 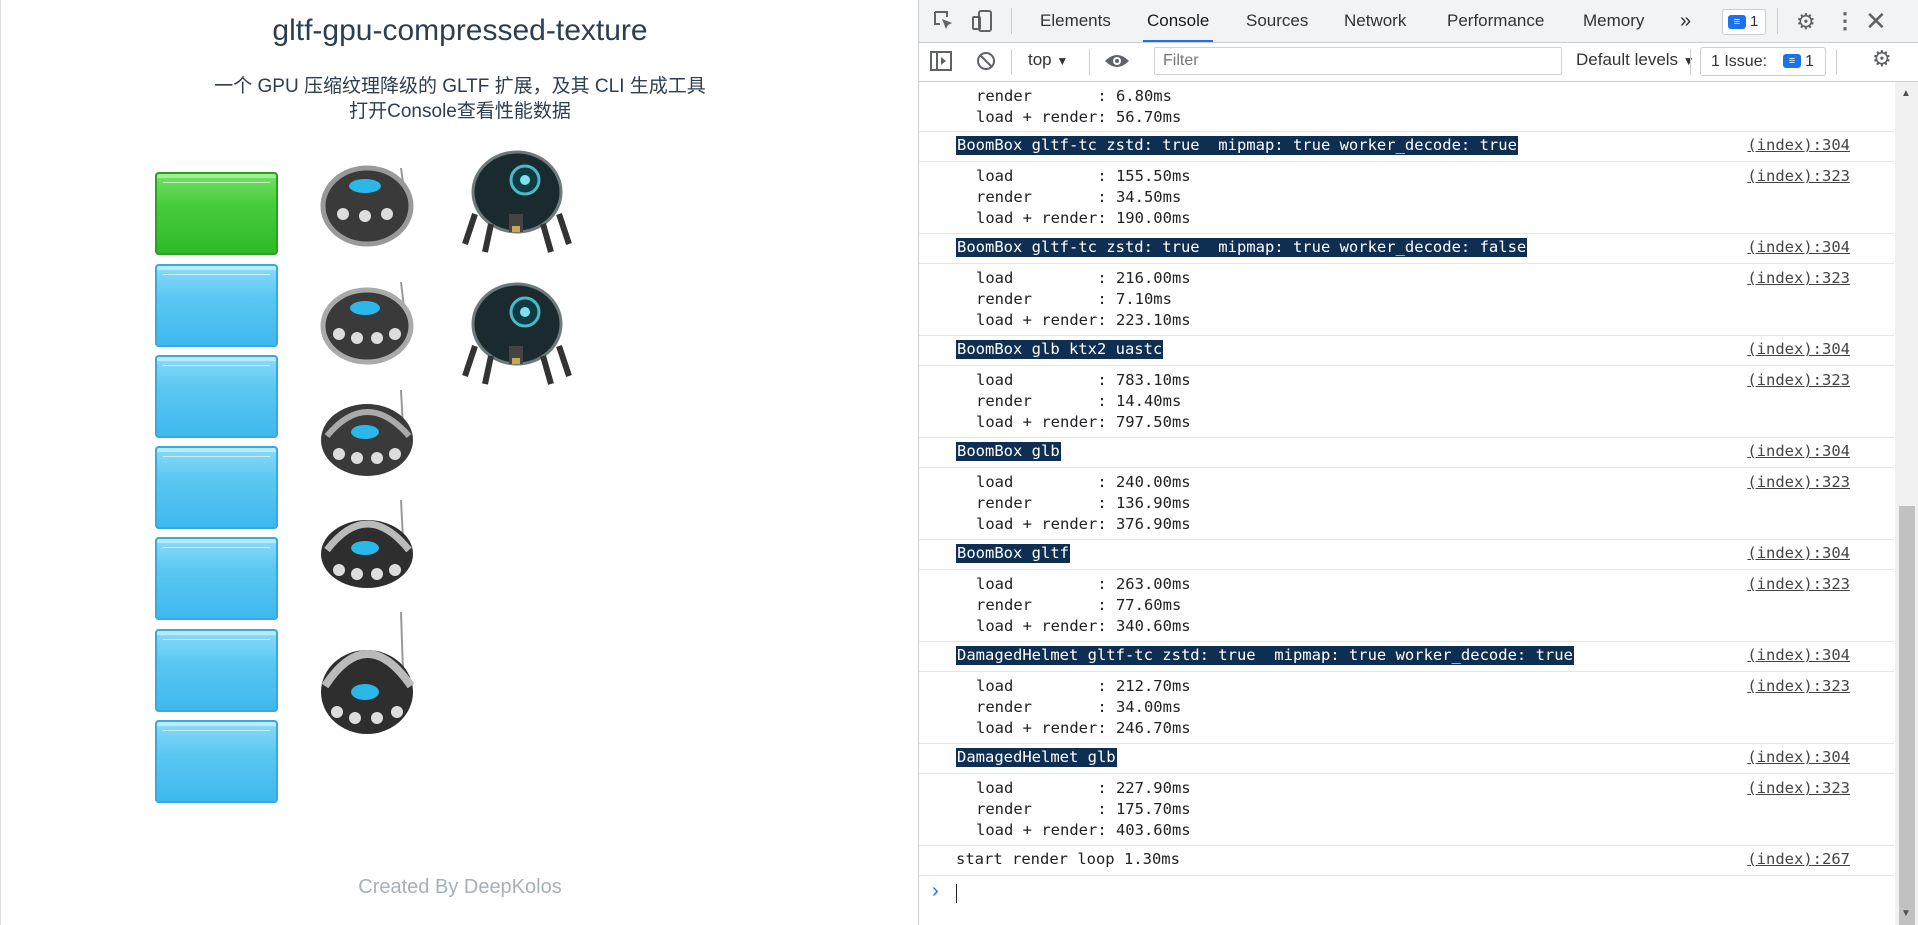 I want to click on issues-count: 1, so click(x=1809, y=61).